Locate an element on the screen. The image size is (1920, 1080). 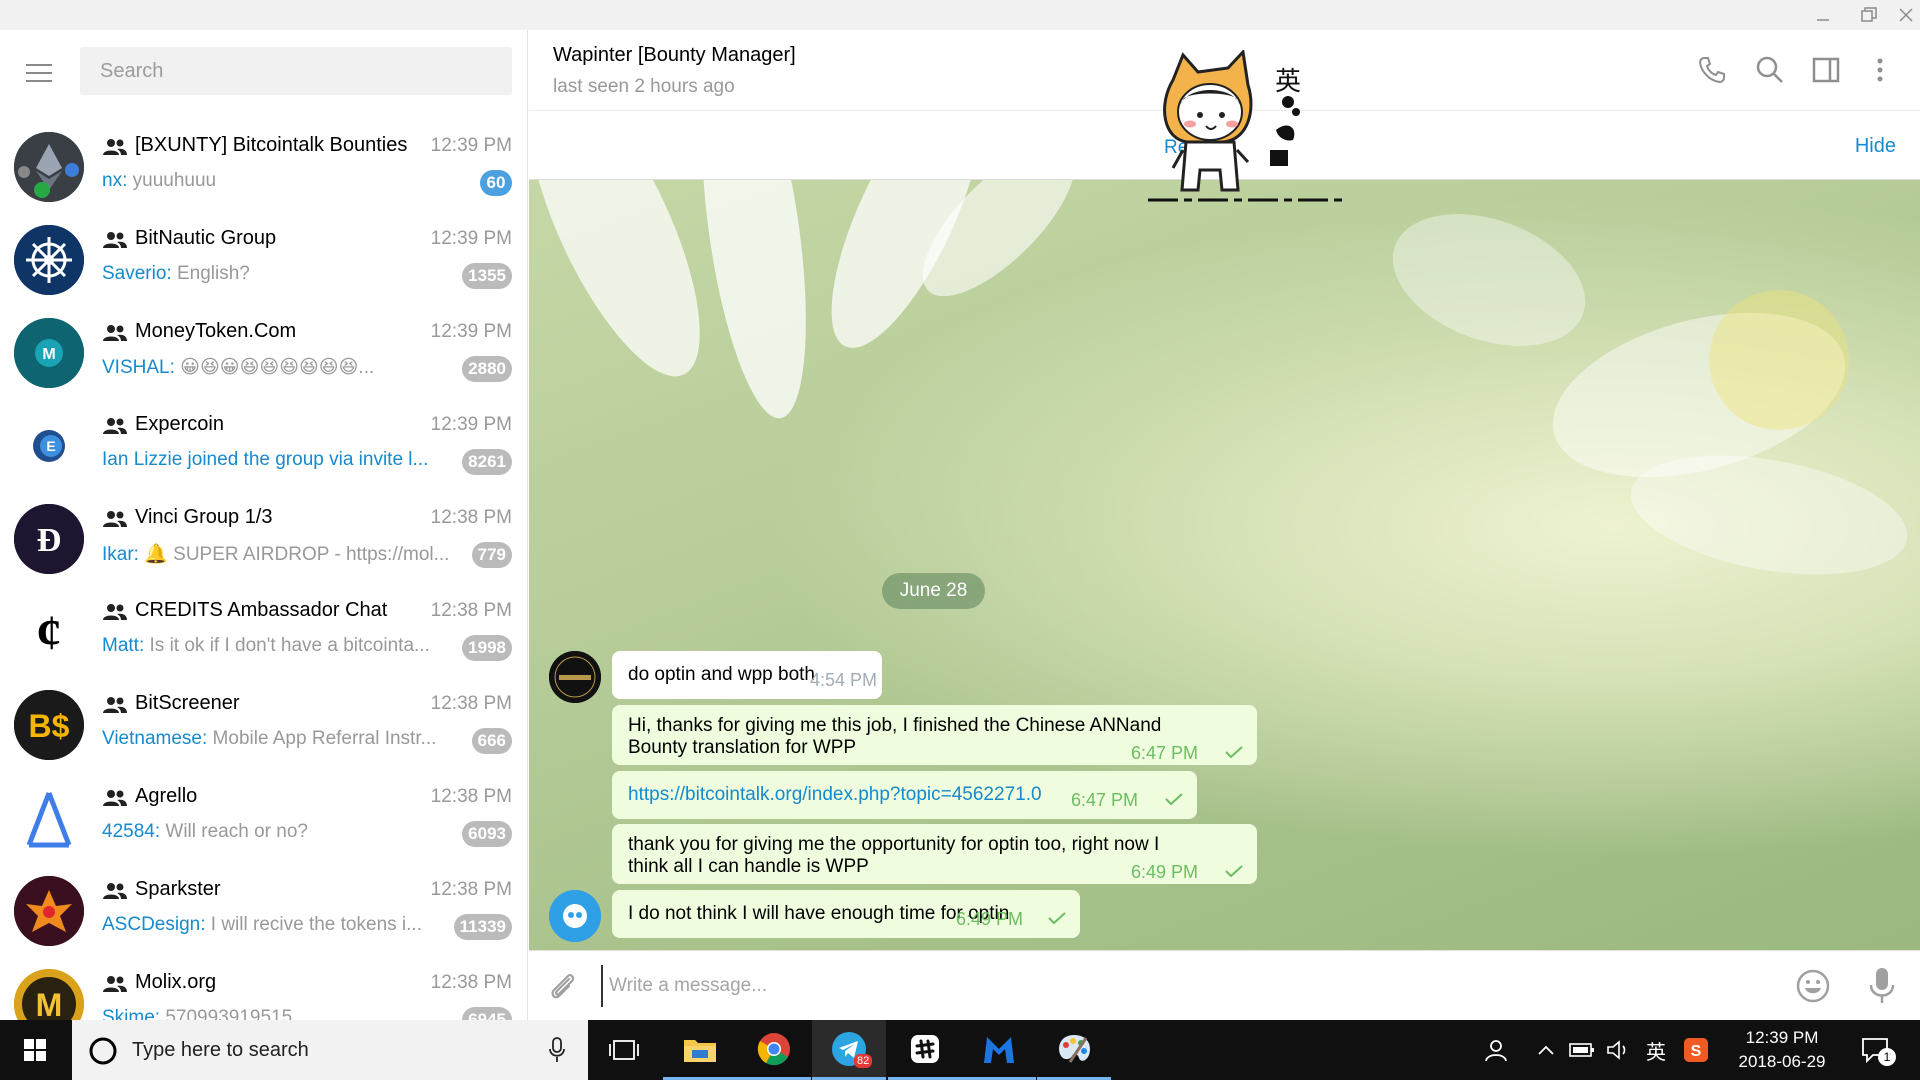
sidebar-toggle-icon is located at coordinates (1826, 70).